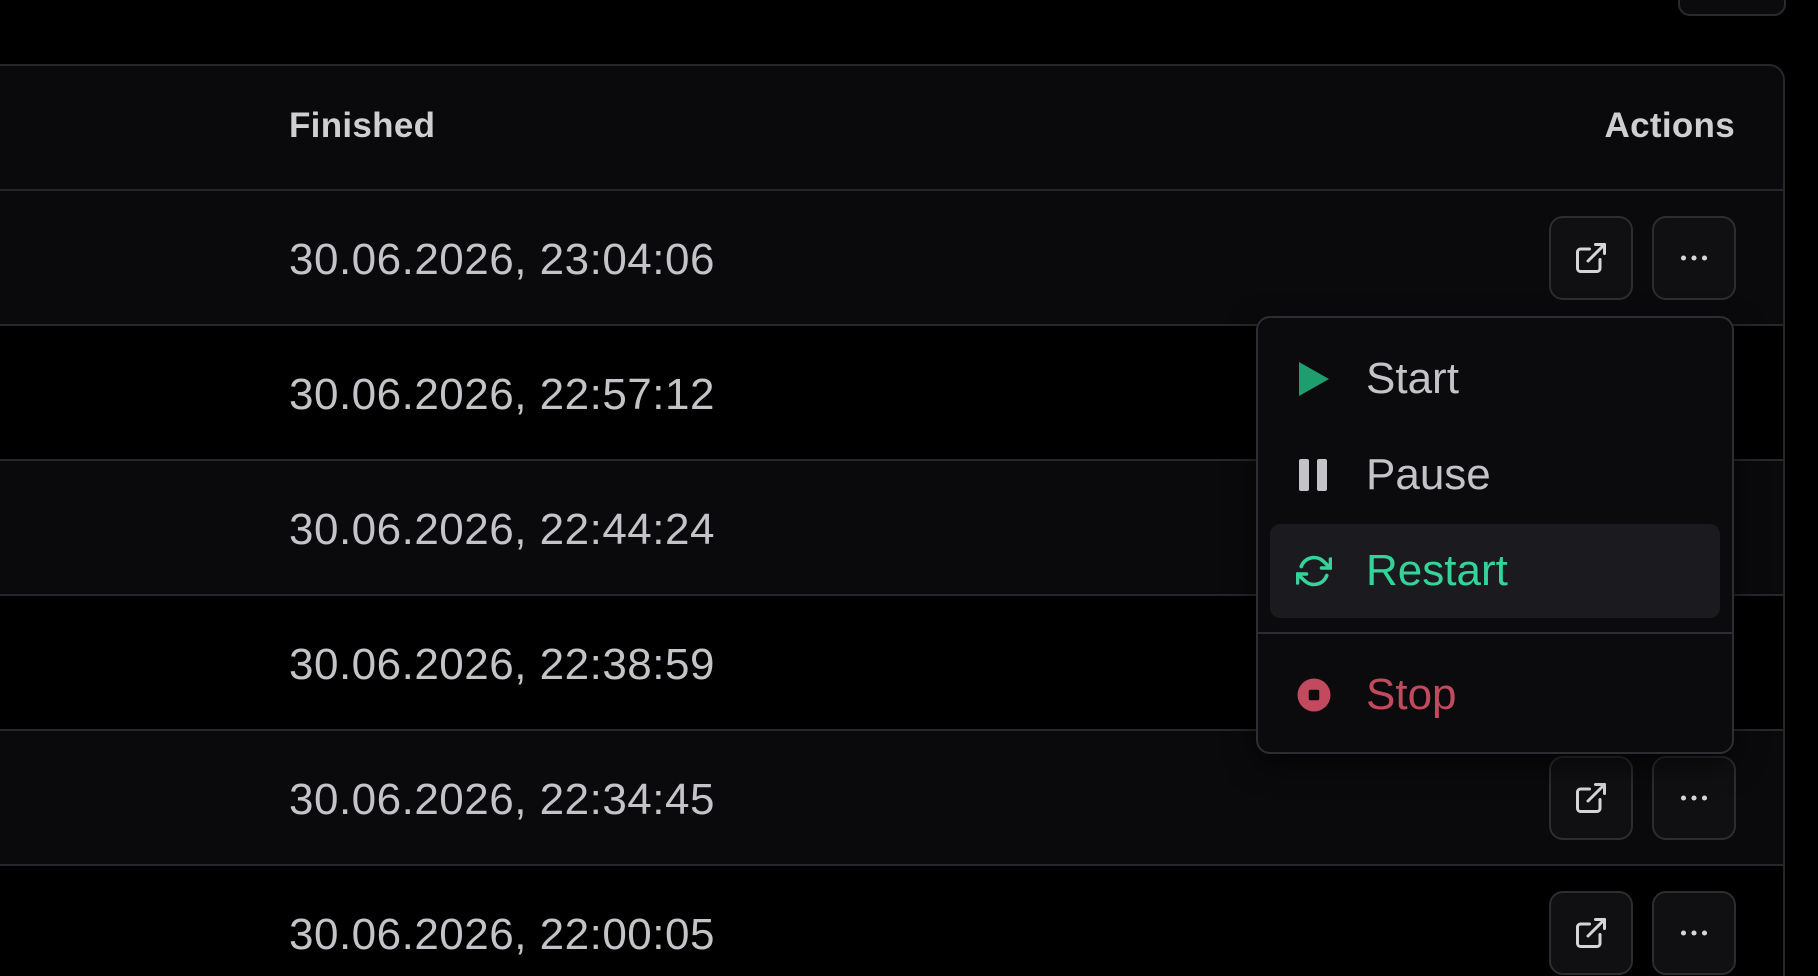 Image resolution: width=1818 pixels, height=976 pixels. What do you see at coordinates (1495, 379) in the screenshot?
I see `menu-item-start: Start` at bounding box center [1495, 379].